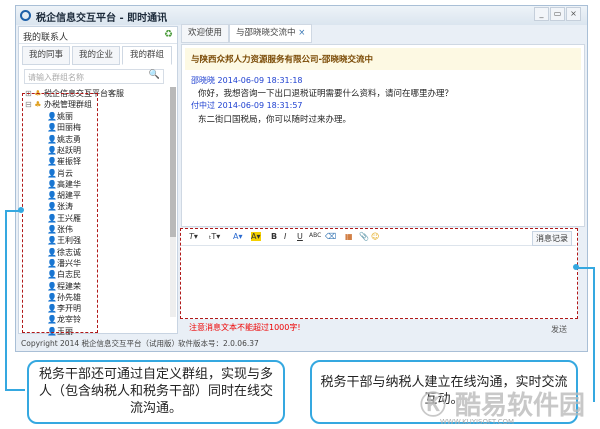  Describe the element at coordinates (214, 236) in the screenshot. I see `font-size-icon: ₜT▾` at that location.